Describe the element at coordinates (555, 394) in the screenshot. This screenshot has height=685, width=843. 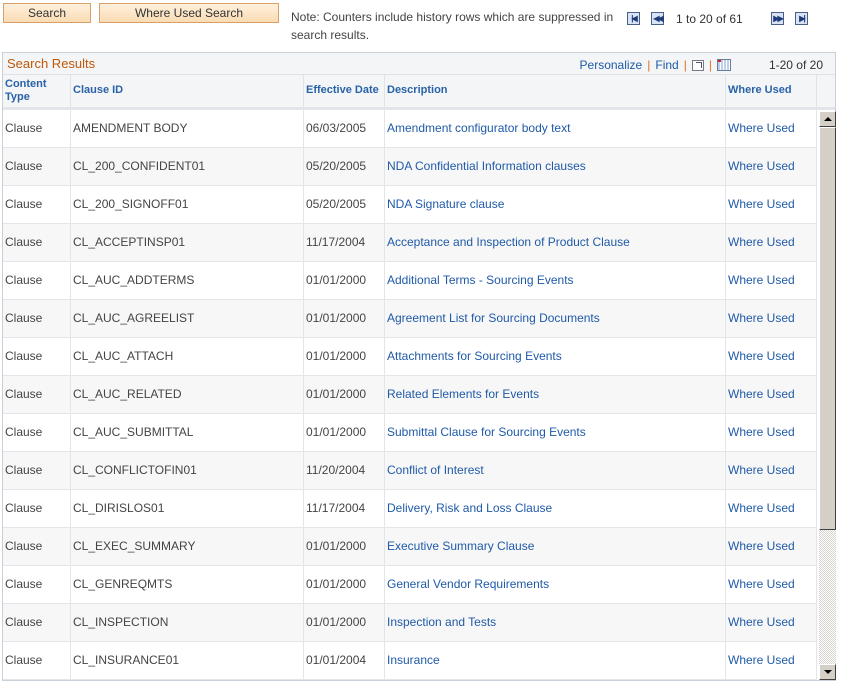
I see `description-link: Related Elements for Events` at that location.